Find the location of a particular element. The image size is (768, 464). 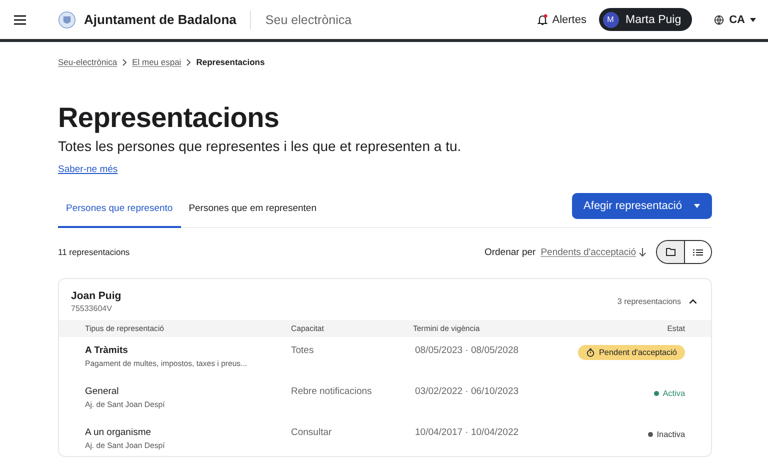

validity-period: 03/02/2022 · 06/10/2023 is located at coordinates (467, 391).